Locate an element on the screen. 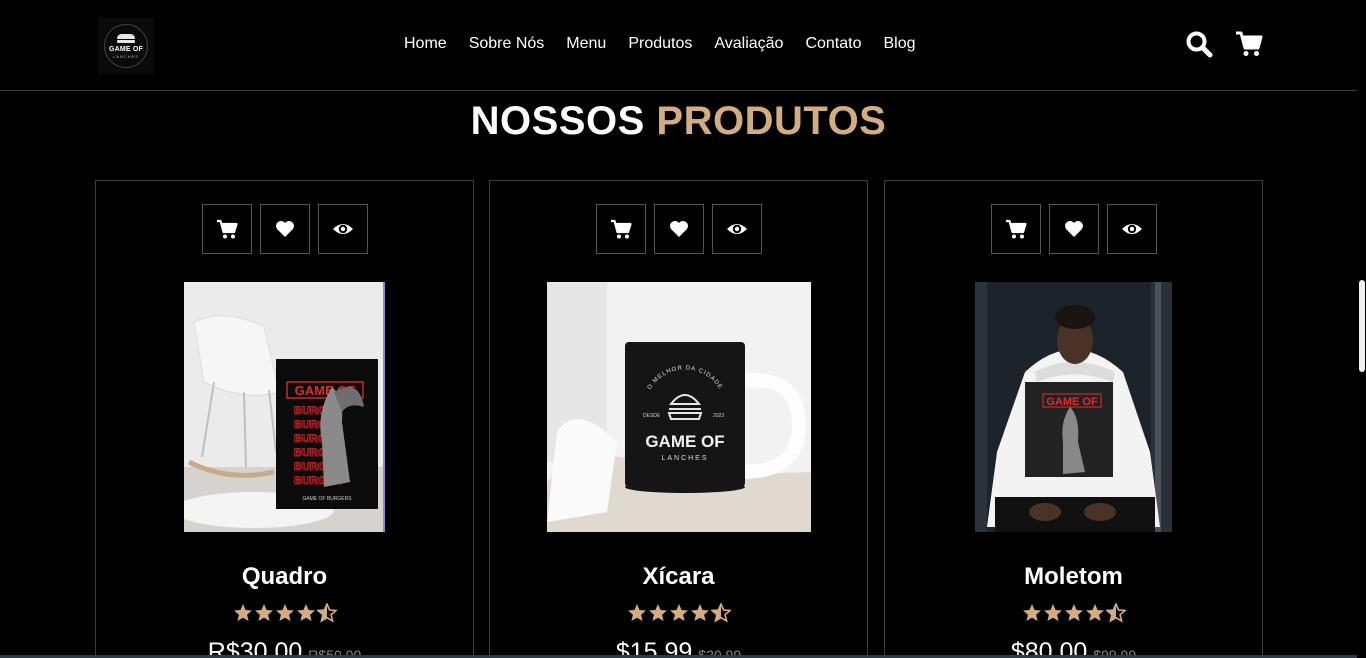 This screenshot has height=658, width=1366. nav-blog: Blog is located at coordinates (900, 44).